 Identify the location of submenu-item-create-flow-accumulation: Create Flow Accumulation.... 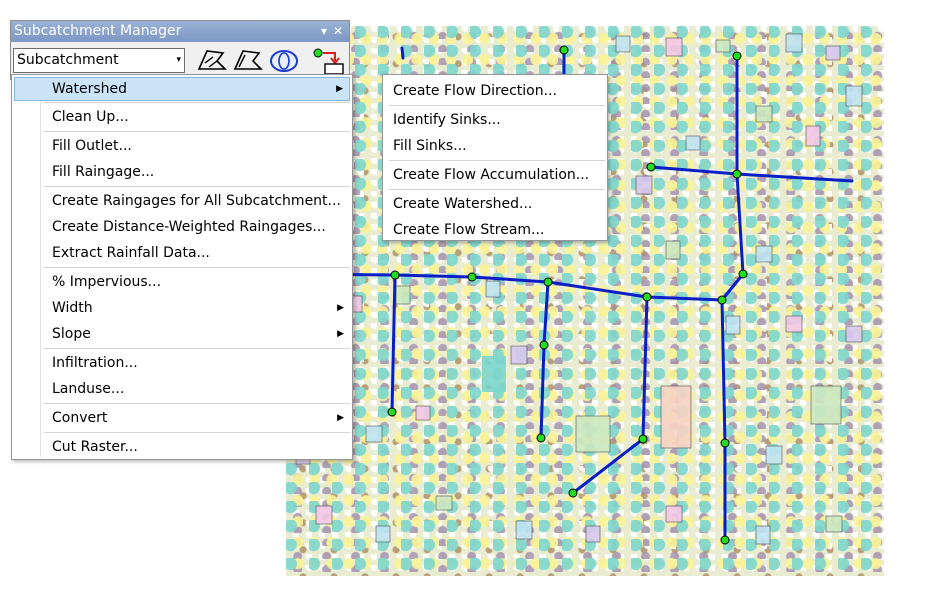
(495, 175).